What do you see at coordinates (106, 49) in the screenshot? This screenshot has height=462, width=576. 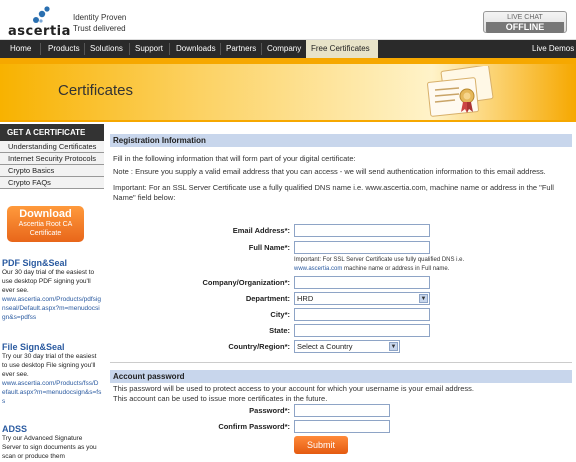 I see `nav-item-solutions: Solutions` at bounding box center [106, 49].